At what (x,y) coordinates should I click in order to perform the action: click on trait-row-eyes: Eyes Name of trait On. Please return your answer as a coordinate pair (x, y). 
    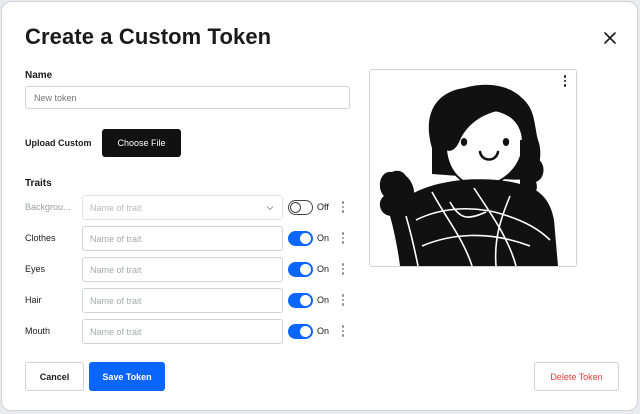
    Looking at the image, I should click on (182, 270).